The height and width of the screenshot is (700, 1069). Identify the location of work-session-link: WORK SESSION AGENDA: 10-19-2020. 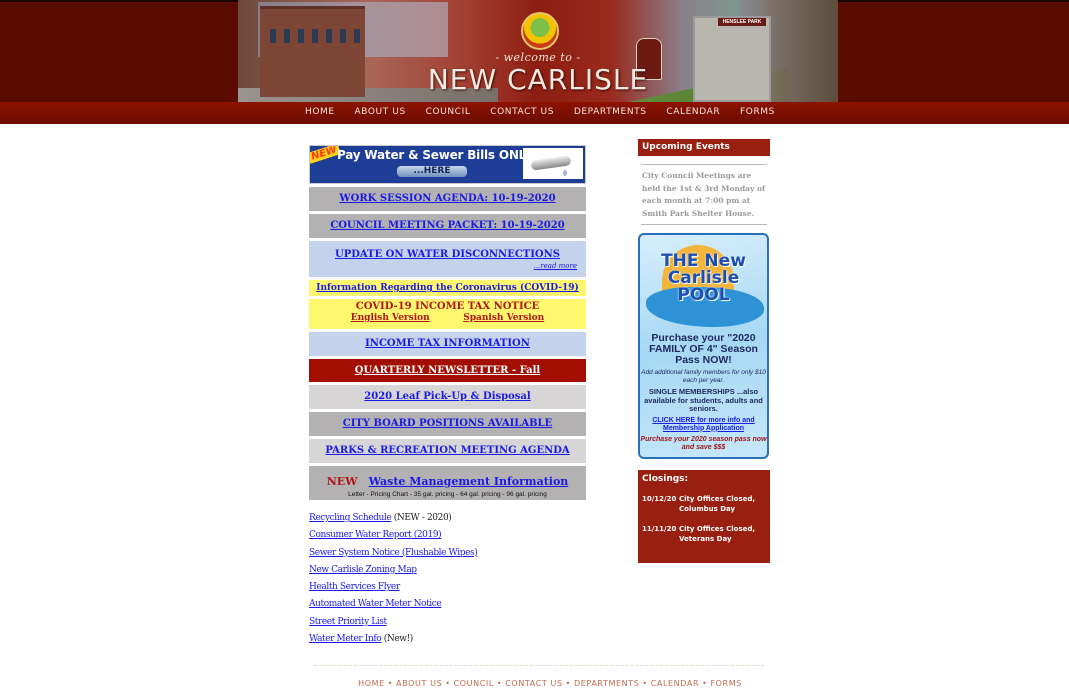
(447, 198).